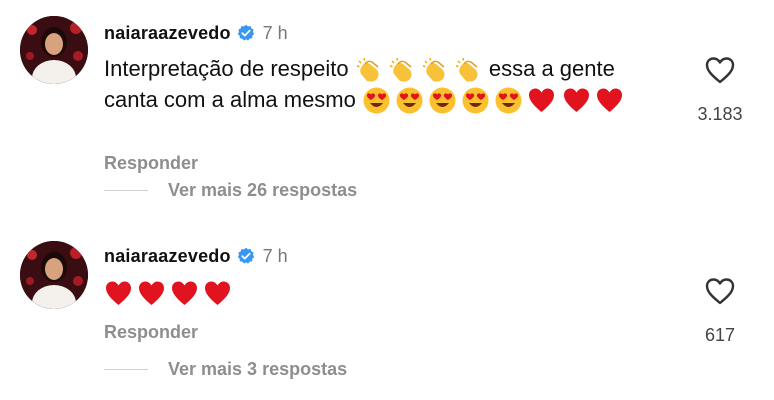  What do you see at coordinates (258, 369) in the screenshot?
I see `view-more-replies-label: Ver mais 3 respostas` at bounding box center [258, 369].